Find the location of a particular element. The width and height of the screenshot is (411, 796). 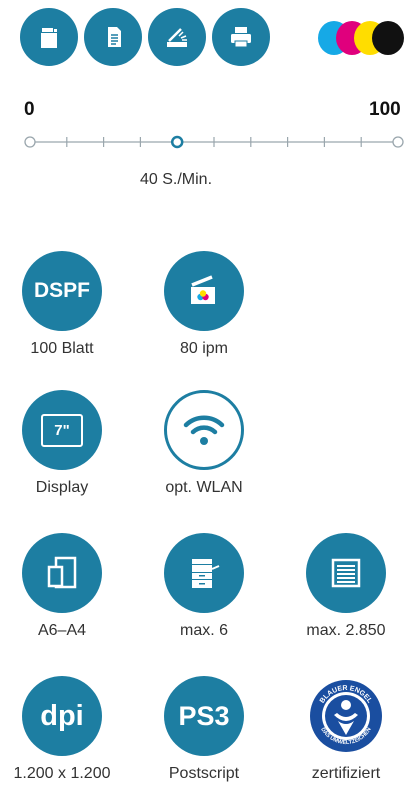

cmyk-color-icon is located at coordinates (363, 38).